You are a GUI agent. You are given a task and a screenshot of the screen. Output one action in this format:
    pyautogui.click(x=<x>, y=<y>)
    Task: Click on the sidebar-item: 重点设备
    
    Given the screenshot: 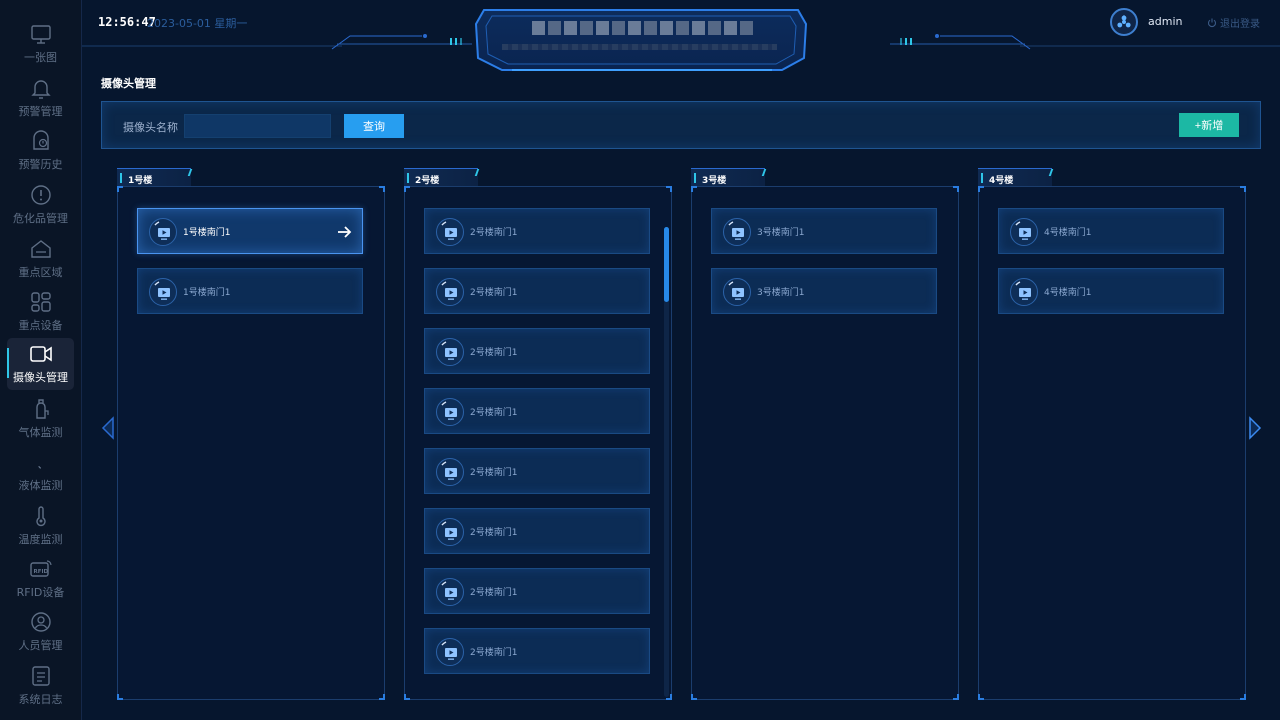 What is the action you would take?
    pyautogui.click(x=40, y=312)
    